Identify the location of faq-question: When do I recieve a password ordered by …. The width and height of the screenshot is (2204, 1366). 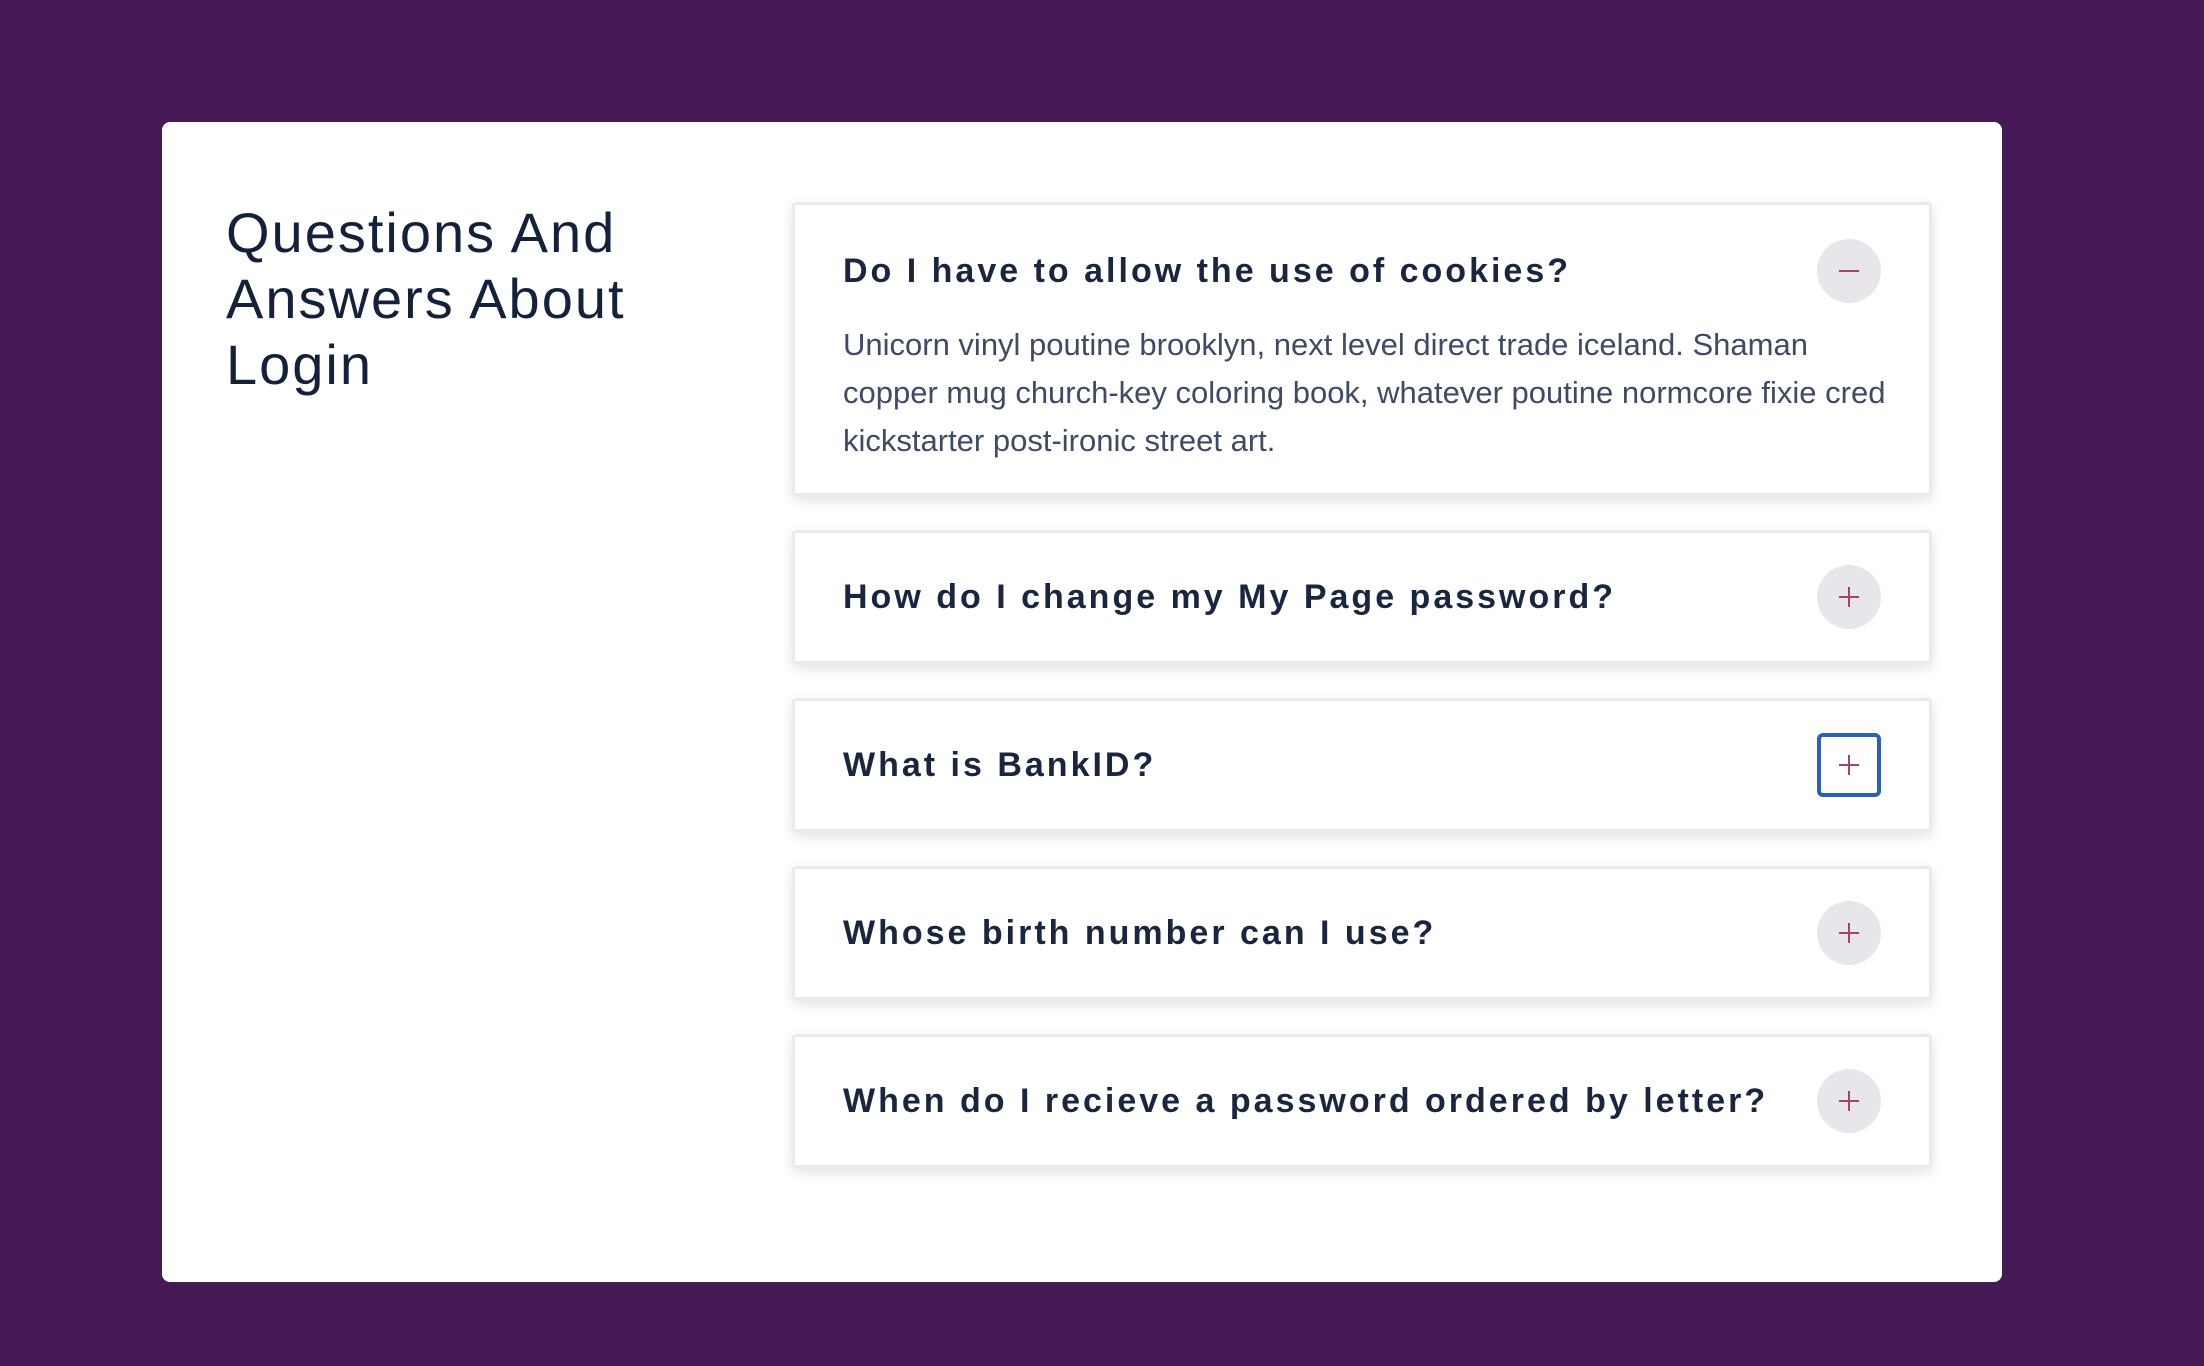
(1305, 1101).